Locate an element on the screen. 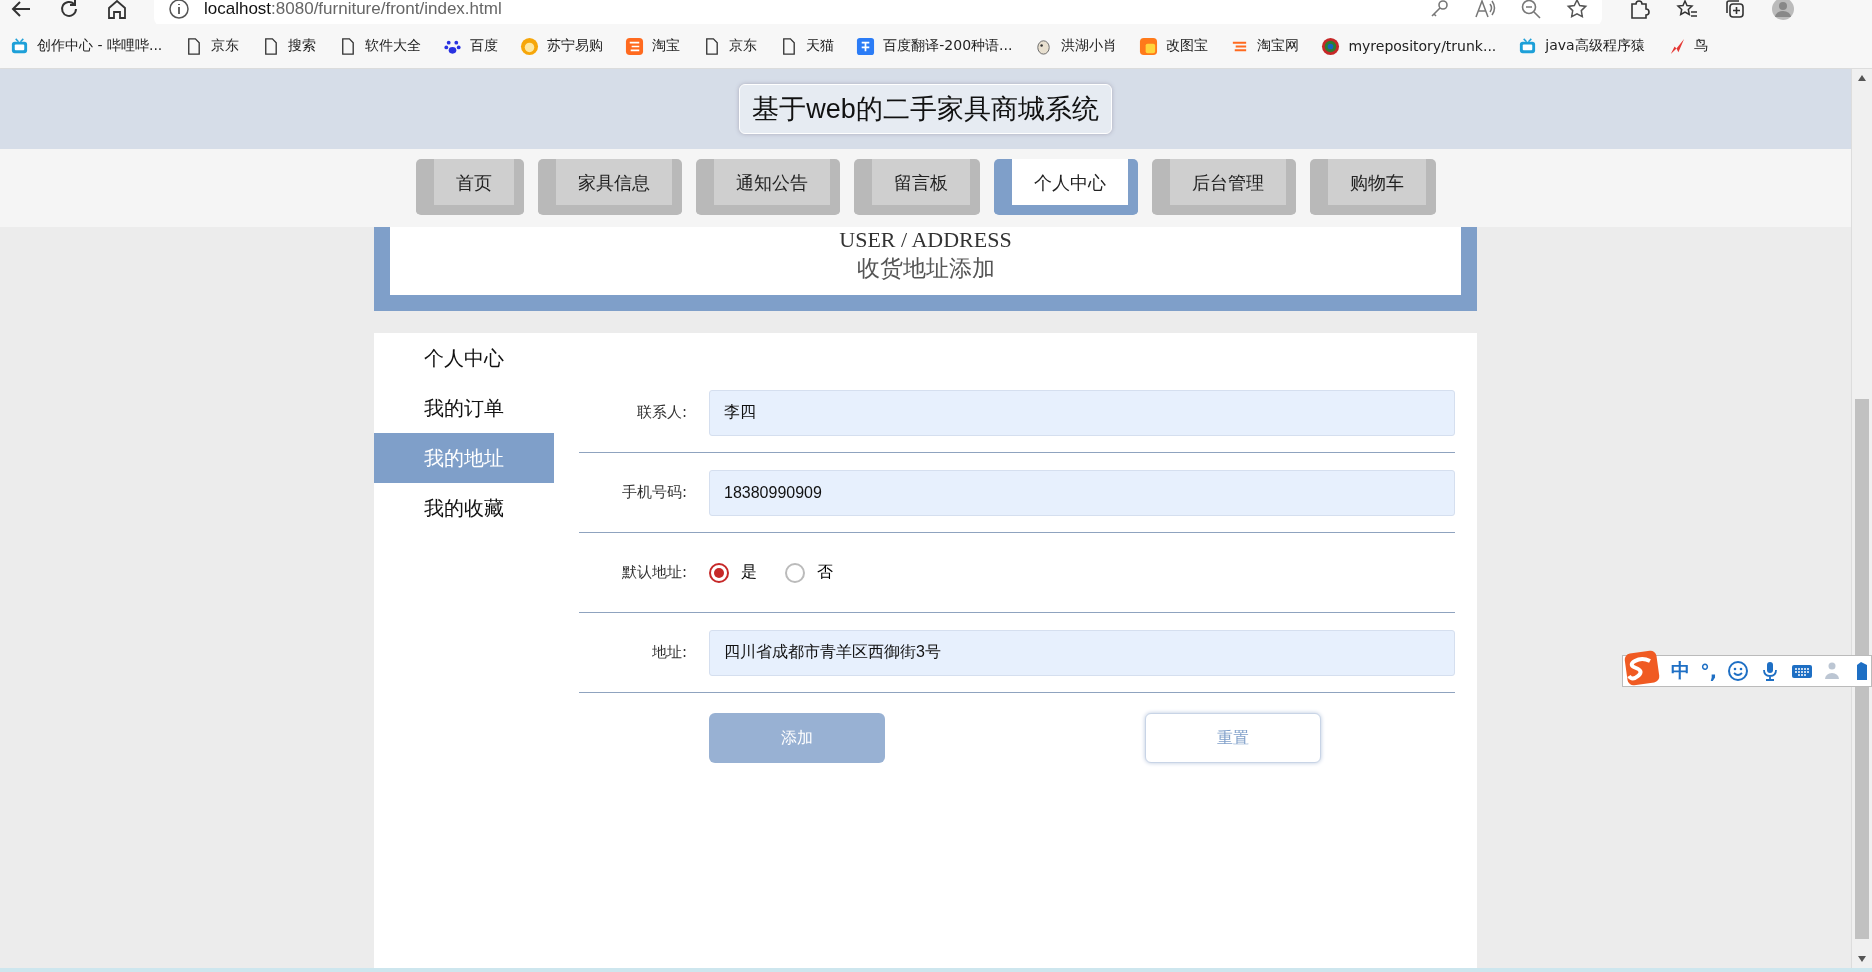  nav-tab: 通知公告 is located at coordinates (767, 187).